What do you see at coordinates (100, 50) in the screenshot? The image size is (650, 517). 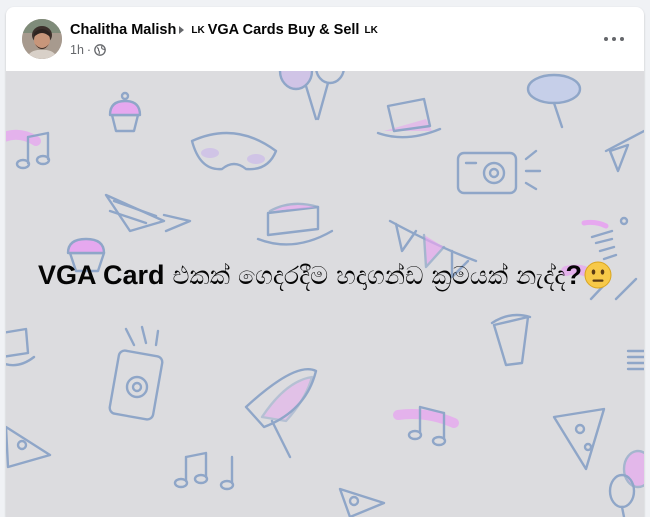 I see `globe-icon` at bounding box center [100, 50].